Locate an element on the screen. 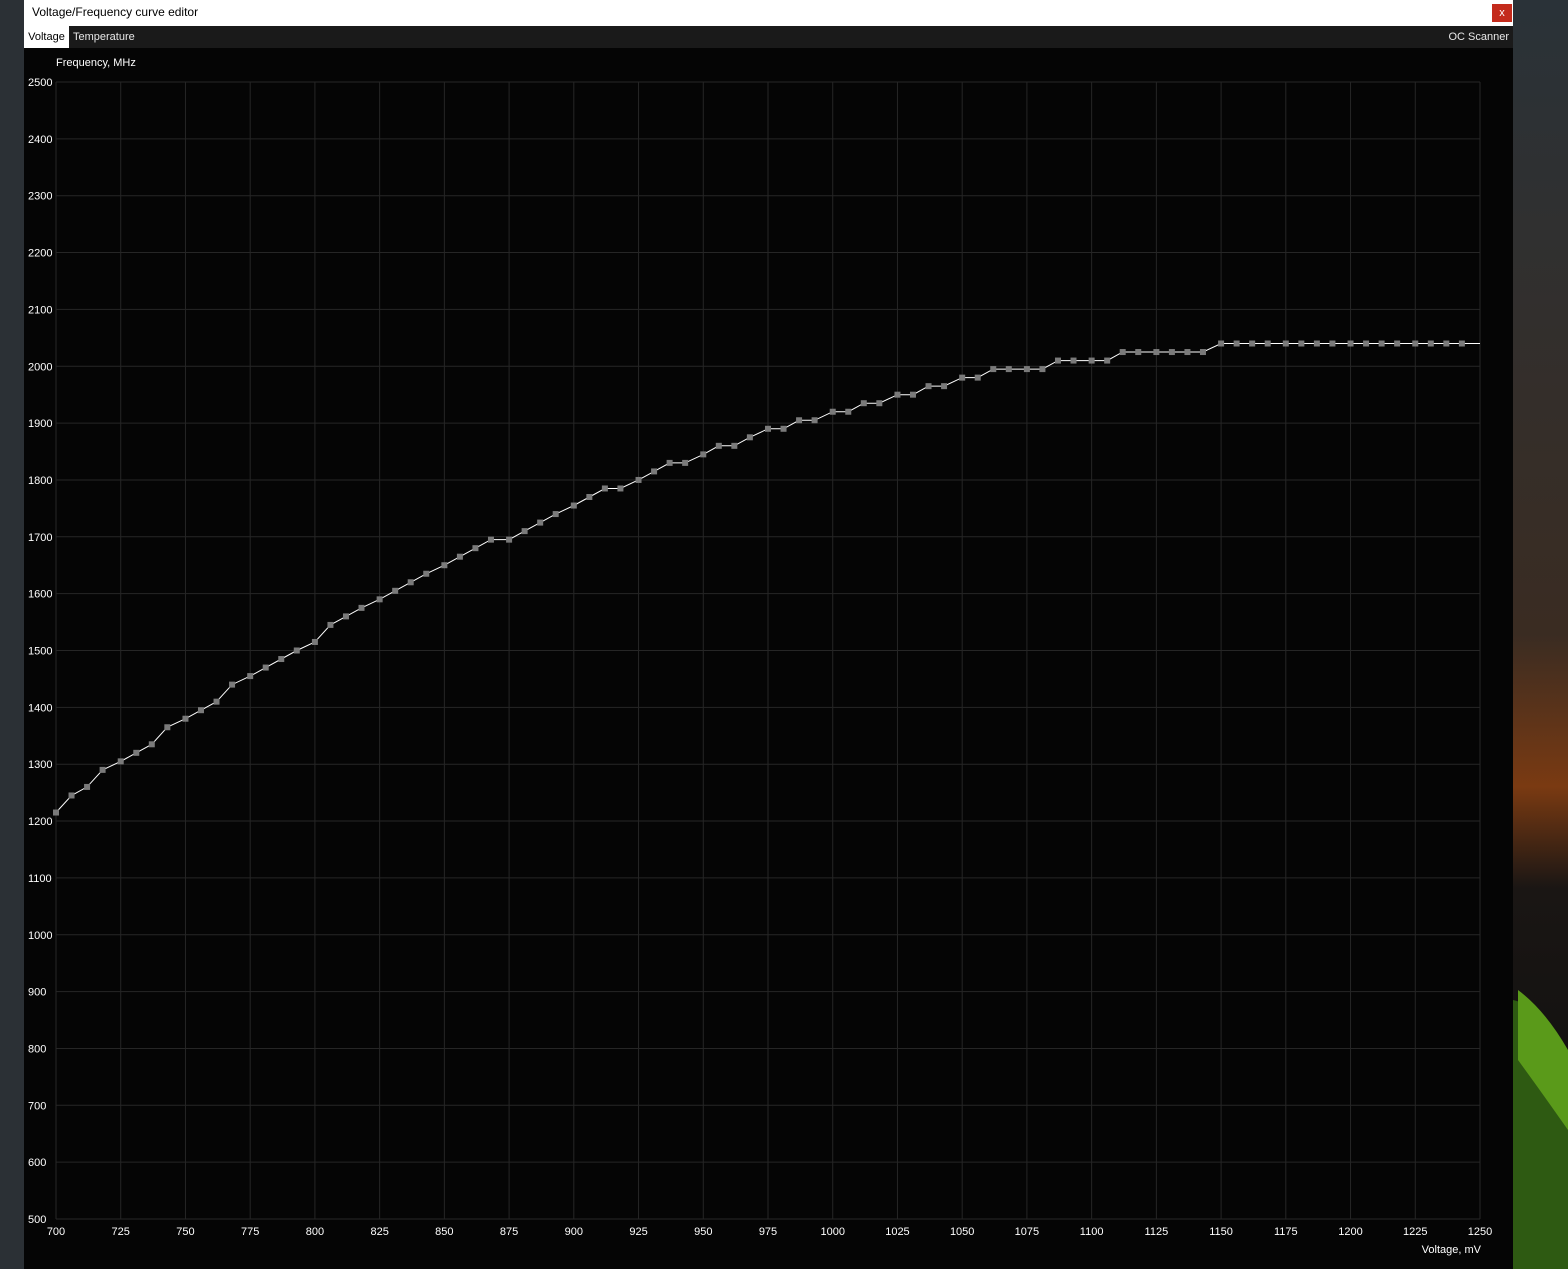 This screenshot has width=1568, height=1269. tab-temperature: Temperature is located at coordinates (104, 37).